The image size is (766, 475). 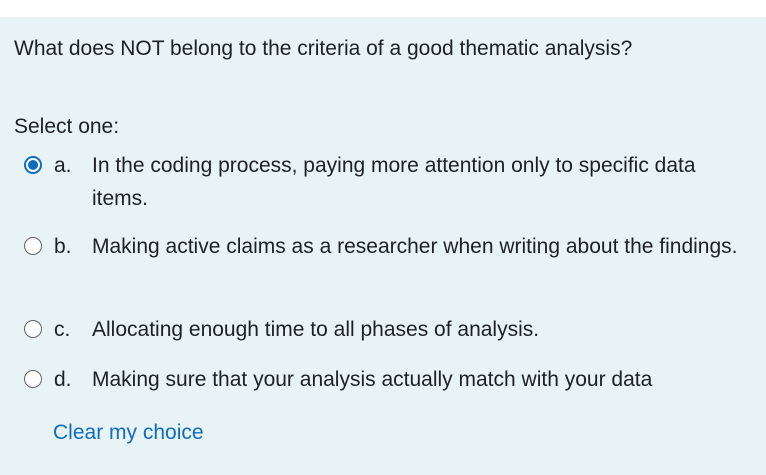 What do you see at coordinates (33, 165) in the screenshot?
I see `radio-a` at bounding box center [33, 165].